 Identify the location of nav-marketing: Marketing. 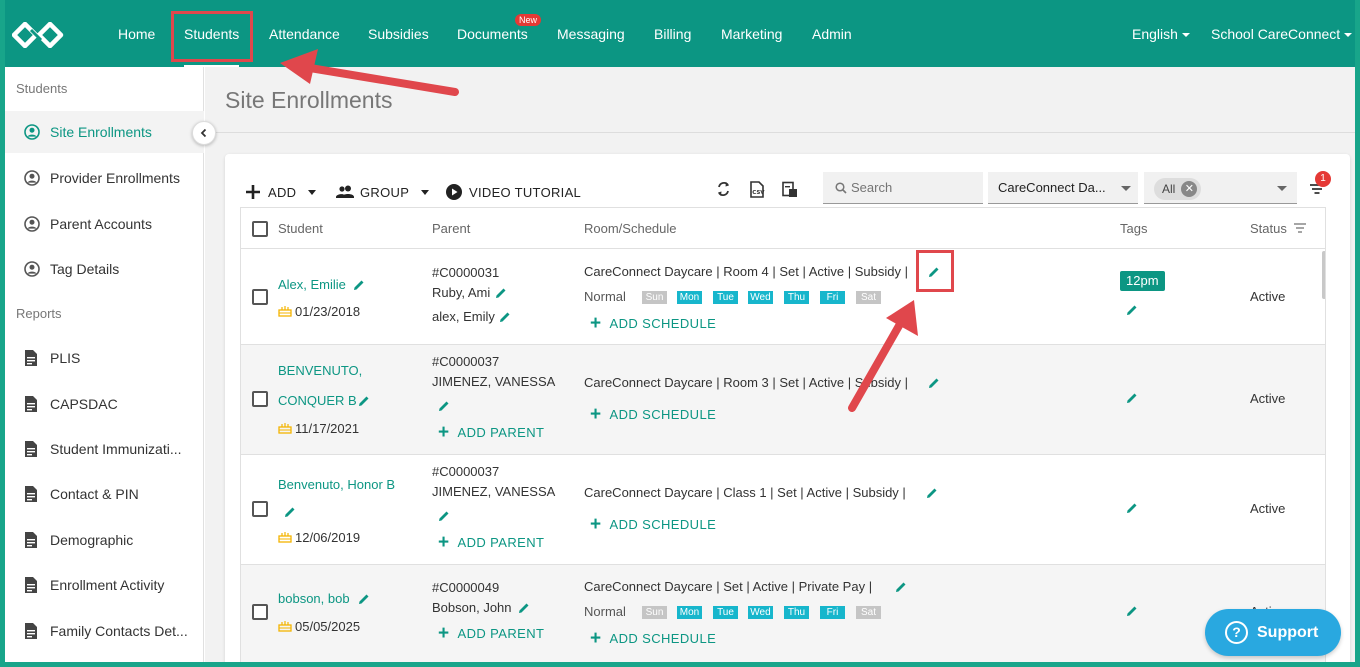
(751, 33).